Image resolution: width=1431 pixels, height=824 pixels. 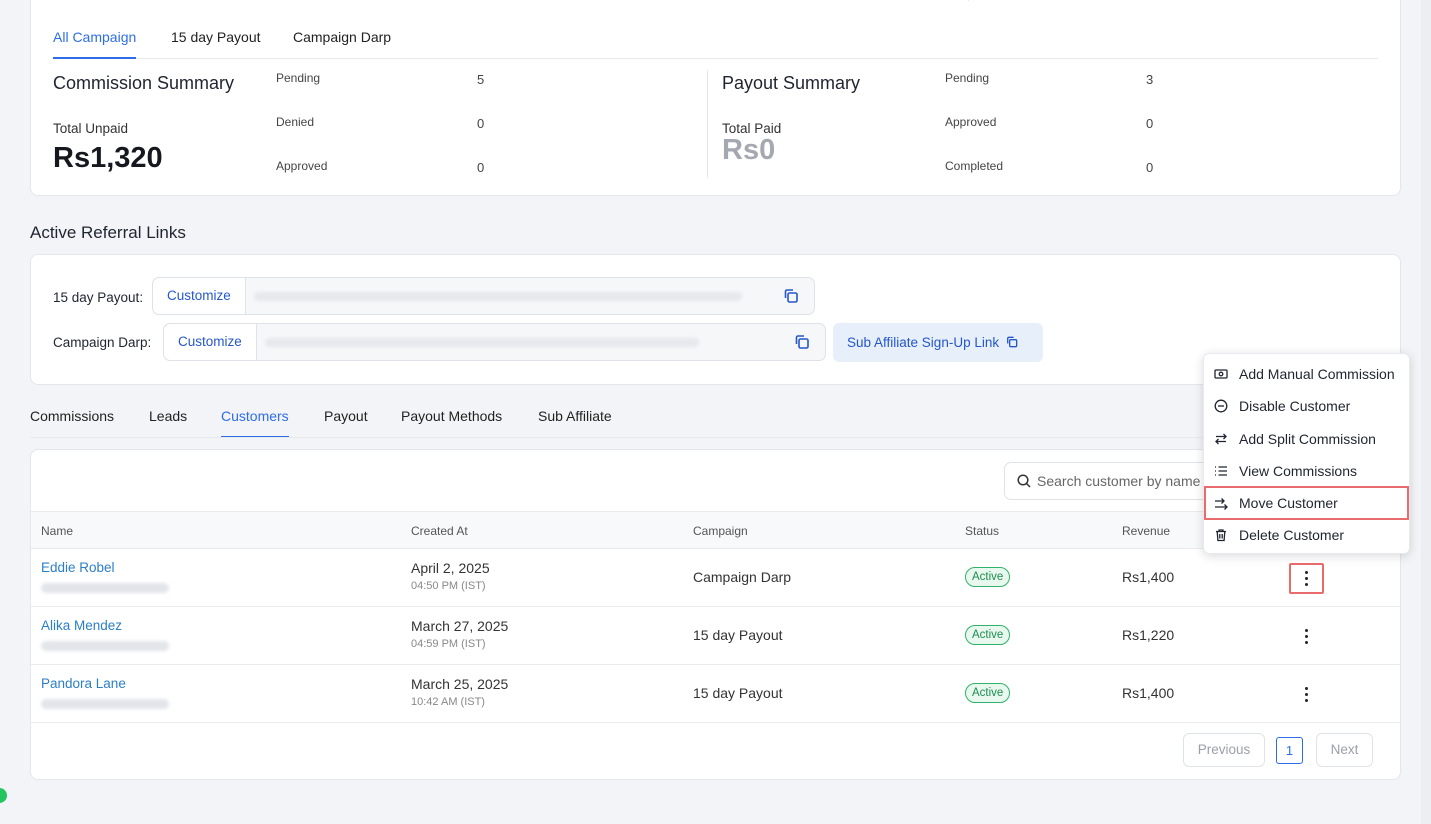 I want to click on page-number-button: 1, so click(x=1289, y=750).